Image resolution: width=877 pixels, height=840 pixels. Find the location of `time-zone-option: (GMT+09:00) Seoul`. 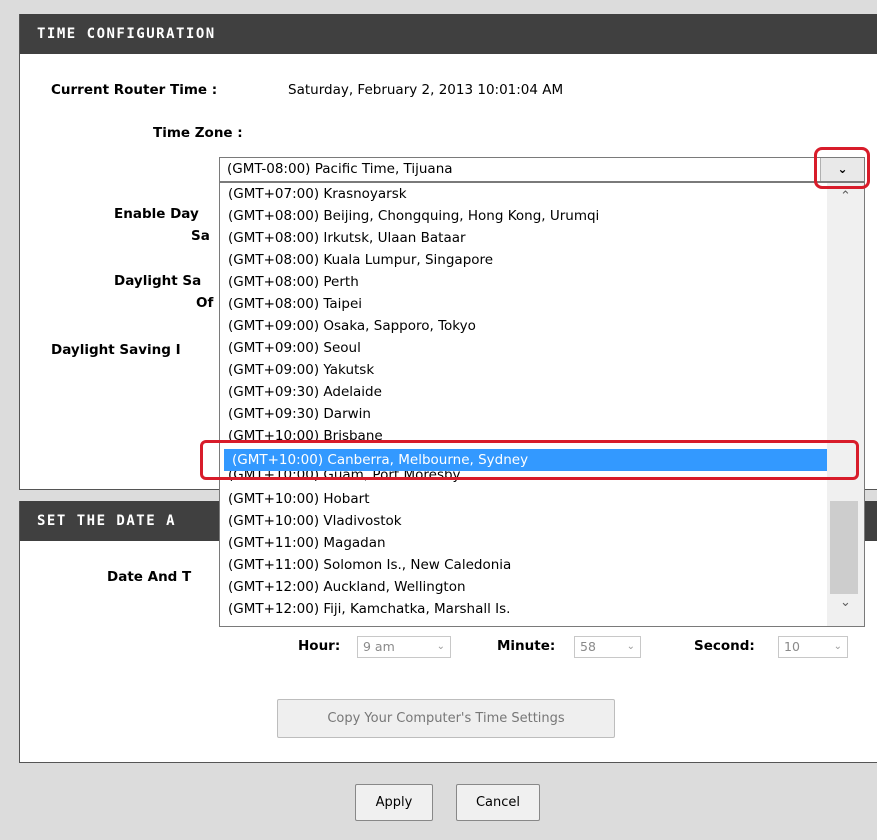

time-zone-option: (GMT+09:00) Seoul is located at coordinates (520, 348).